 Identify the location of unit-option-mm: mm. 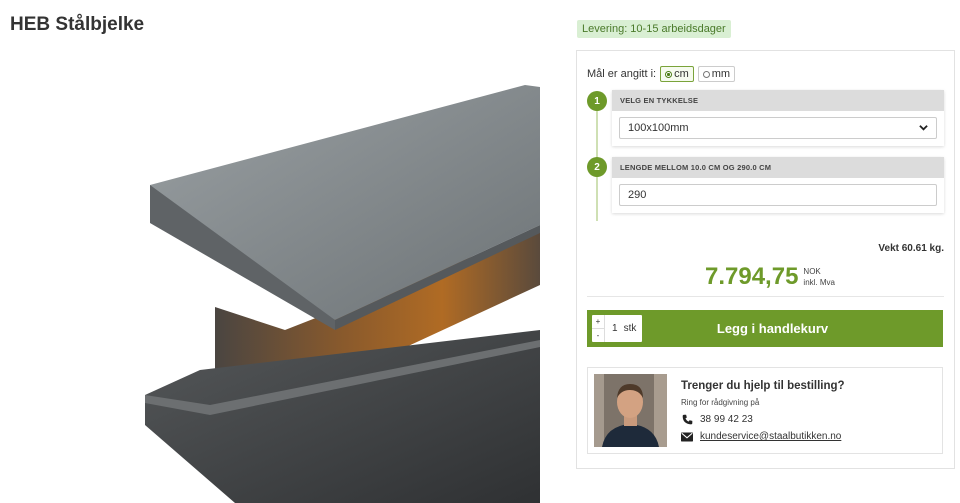
(716, 74).